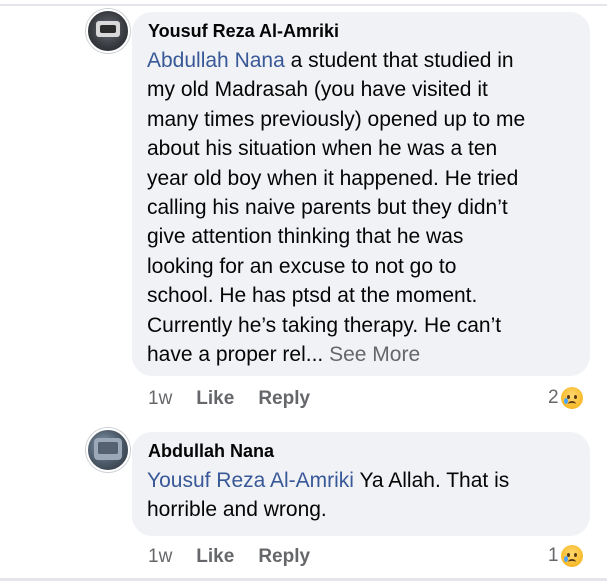  I want to click on comment-line: year old boy when it happened. He tried, so click(333, 178).